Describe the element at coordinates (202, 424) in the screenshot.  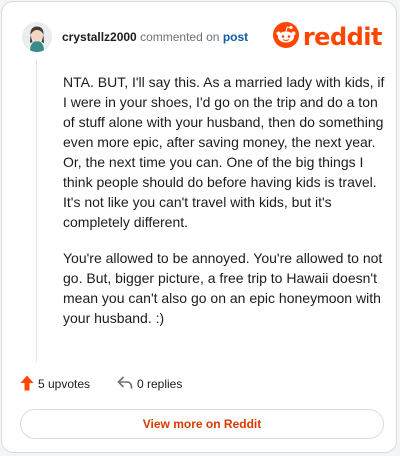
I see `view-more-button: View more on Reddit` at that location.